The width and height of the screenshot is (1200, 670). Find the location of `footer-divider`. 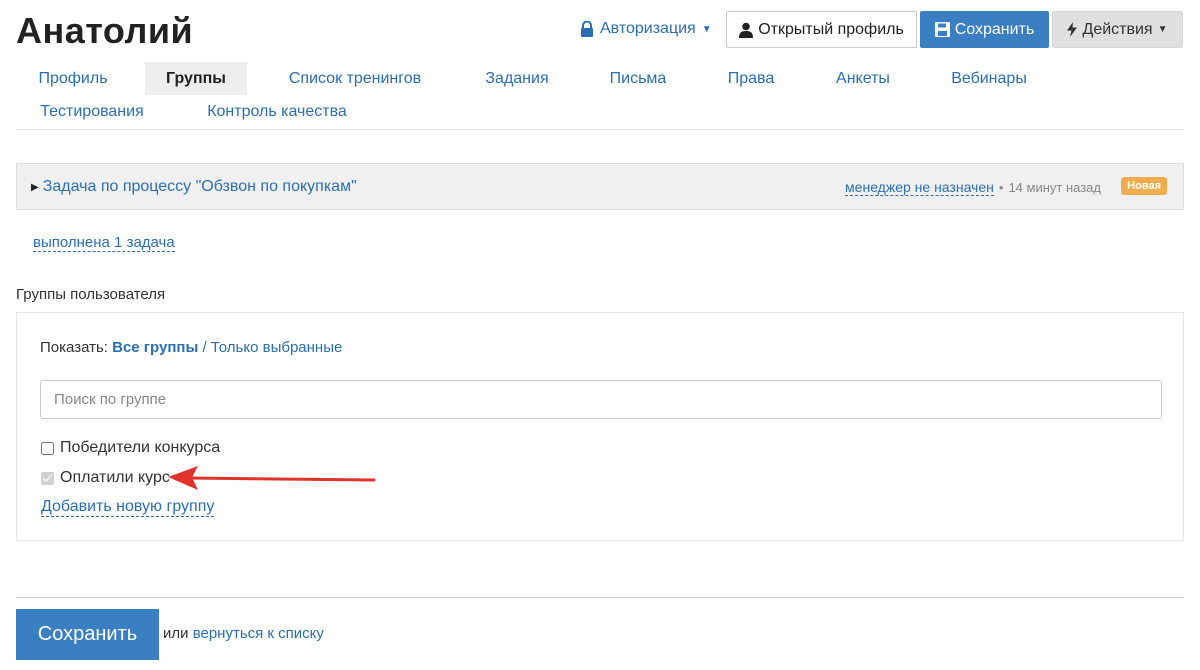

footer-divider is located at coordinates (600, 597).